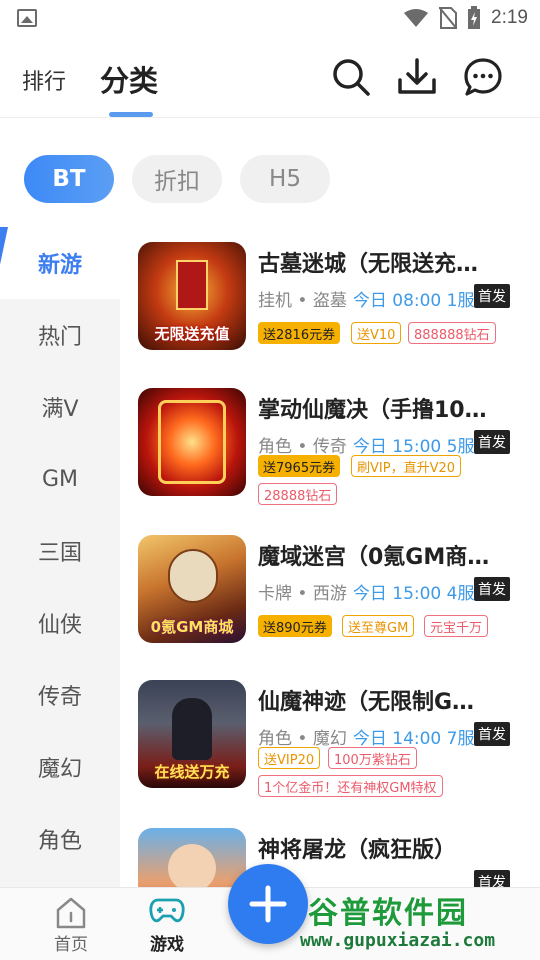 The width and height of the screenshot is (540, 960). What do you see at coordinates (302, 301) in the screenshot?
I see `game-genre: 挂机 • 盗墓` at bounding box center [302, 301].